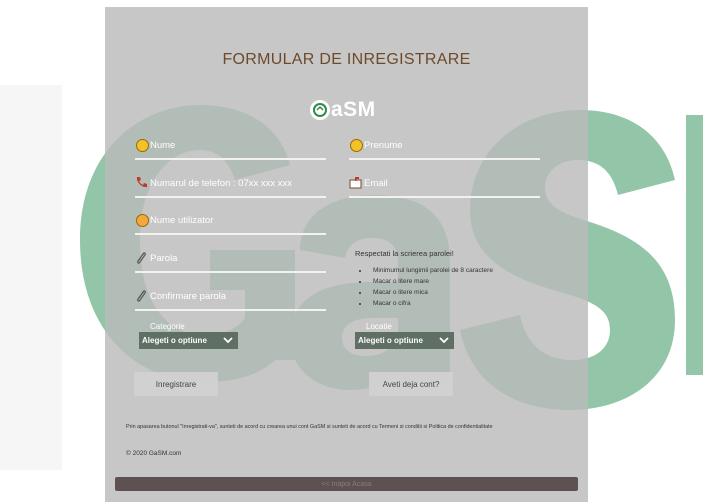 The height and width of the screenshot is (502, 703). I want to click on page-title: FORMULAR DE INREGISTRARE, so click(346, 59).